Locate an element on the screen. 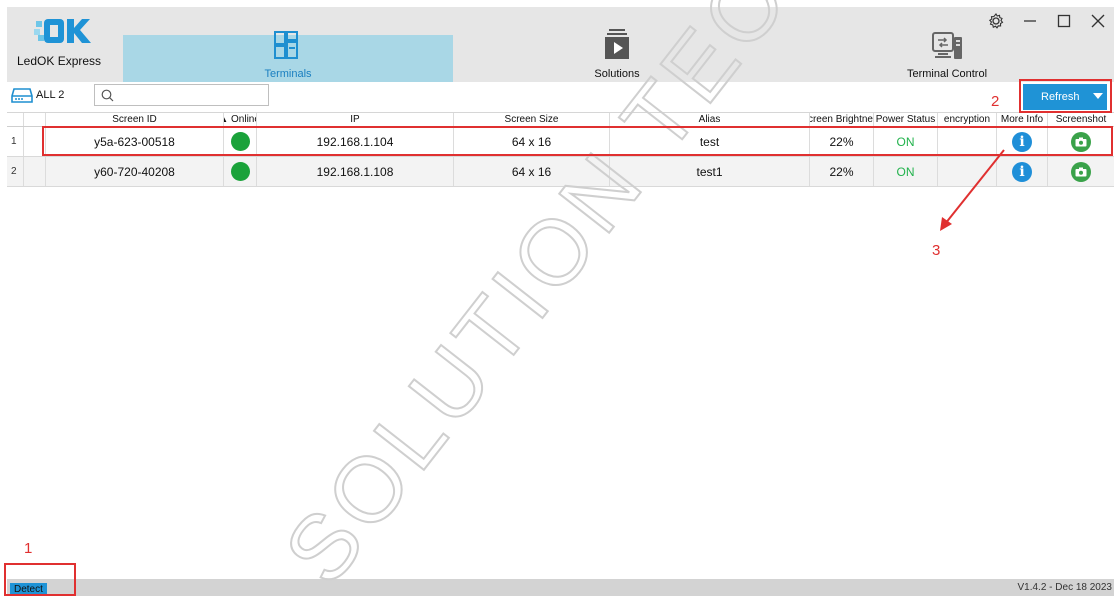 This screenshot has width=1117, height=596. all-terminals-label: ALL 2 is located at coordinates (50, 95).